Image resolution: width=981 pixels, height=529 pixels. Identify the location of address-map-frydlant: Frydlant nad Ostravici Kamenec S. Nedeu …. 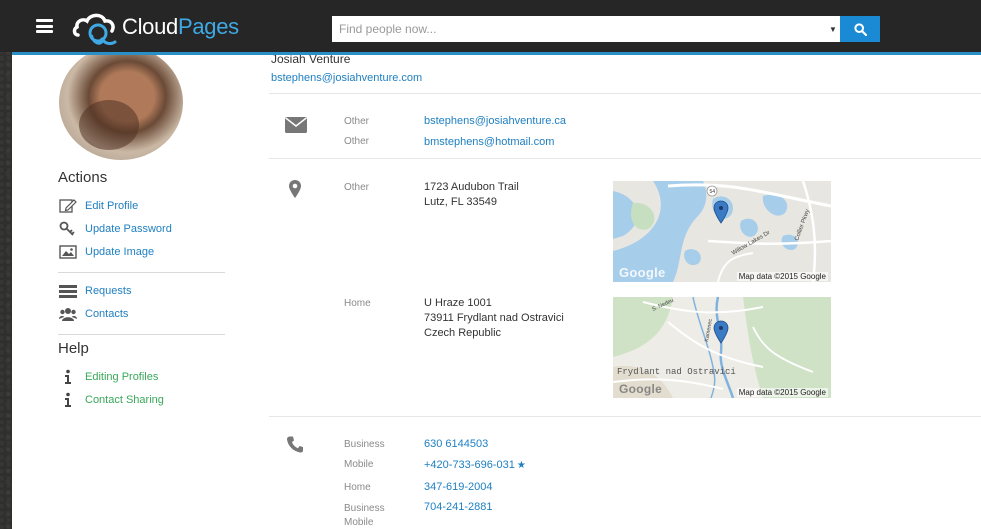
(722, 347).